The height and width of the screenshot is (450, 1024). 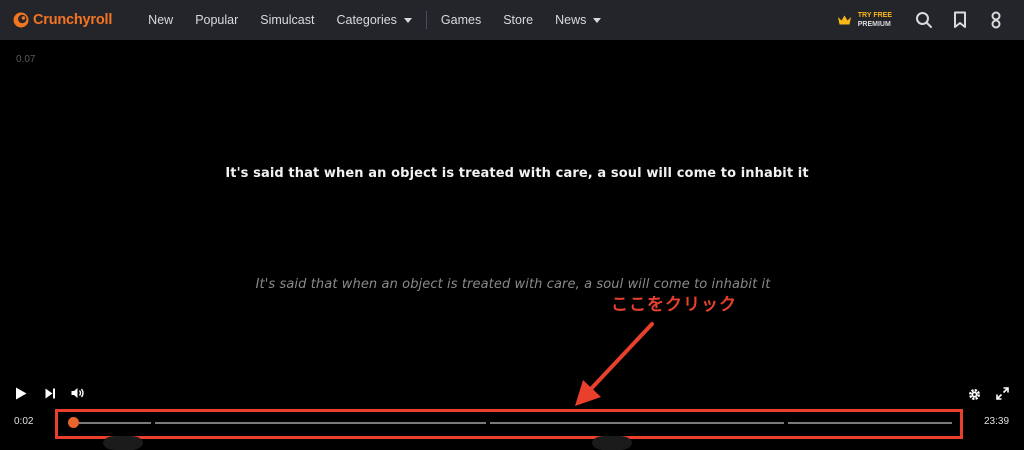 I want to click on bookmark-icon, so click(x=960, y=19).